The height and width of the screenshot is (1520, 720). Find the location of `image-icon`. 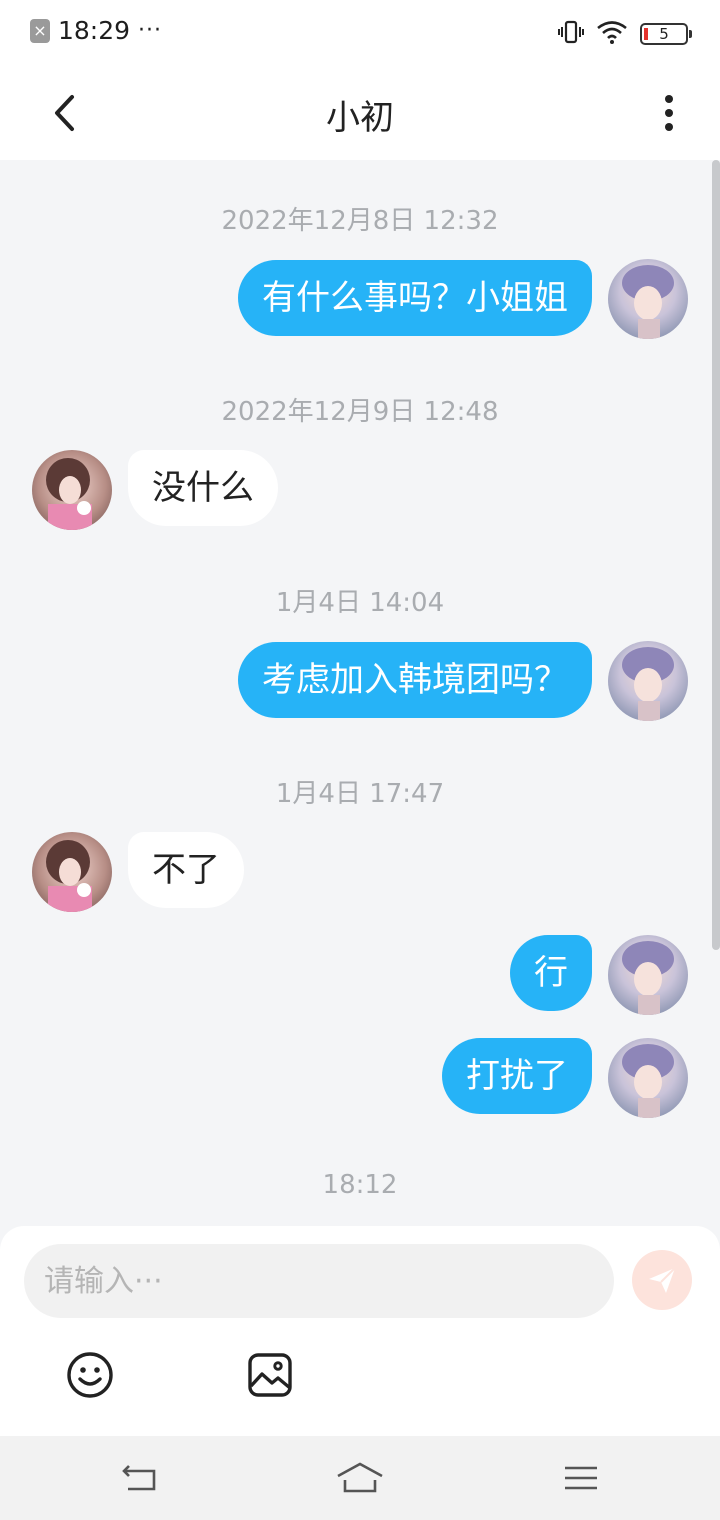

image-icon is located at coordinates (270, 1375).